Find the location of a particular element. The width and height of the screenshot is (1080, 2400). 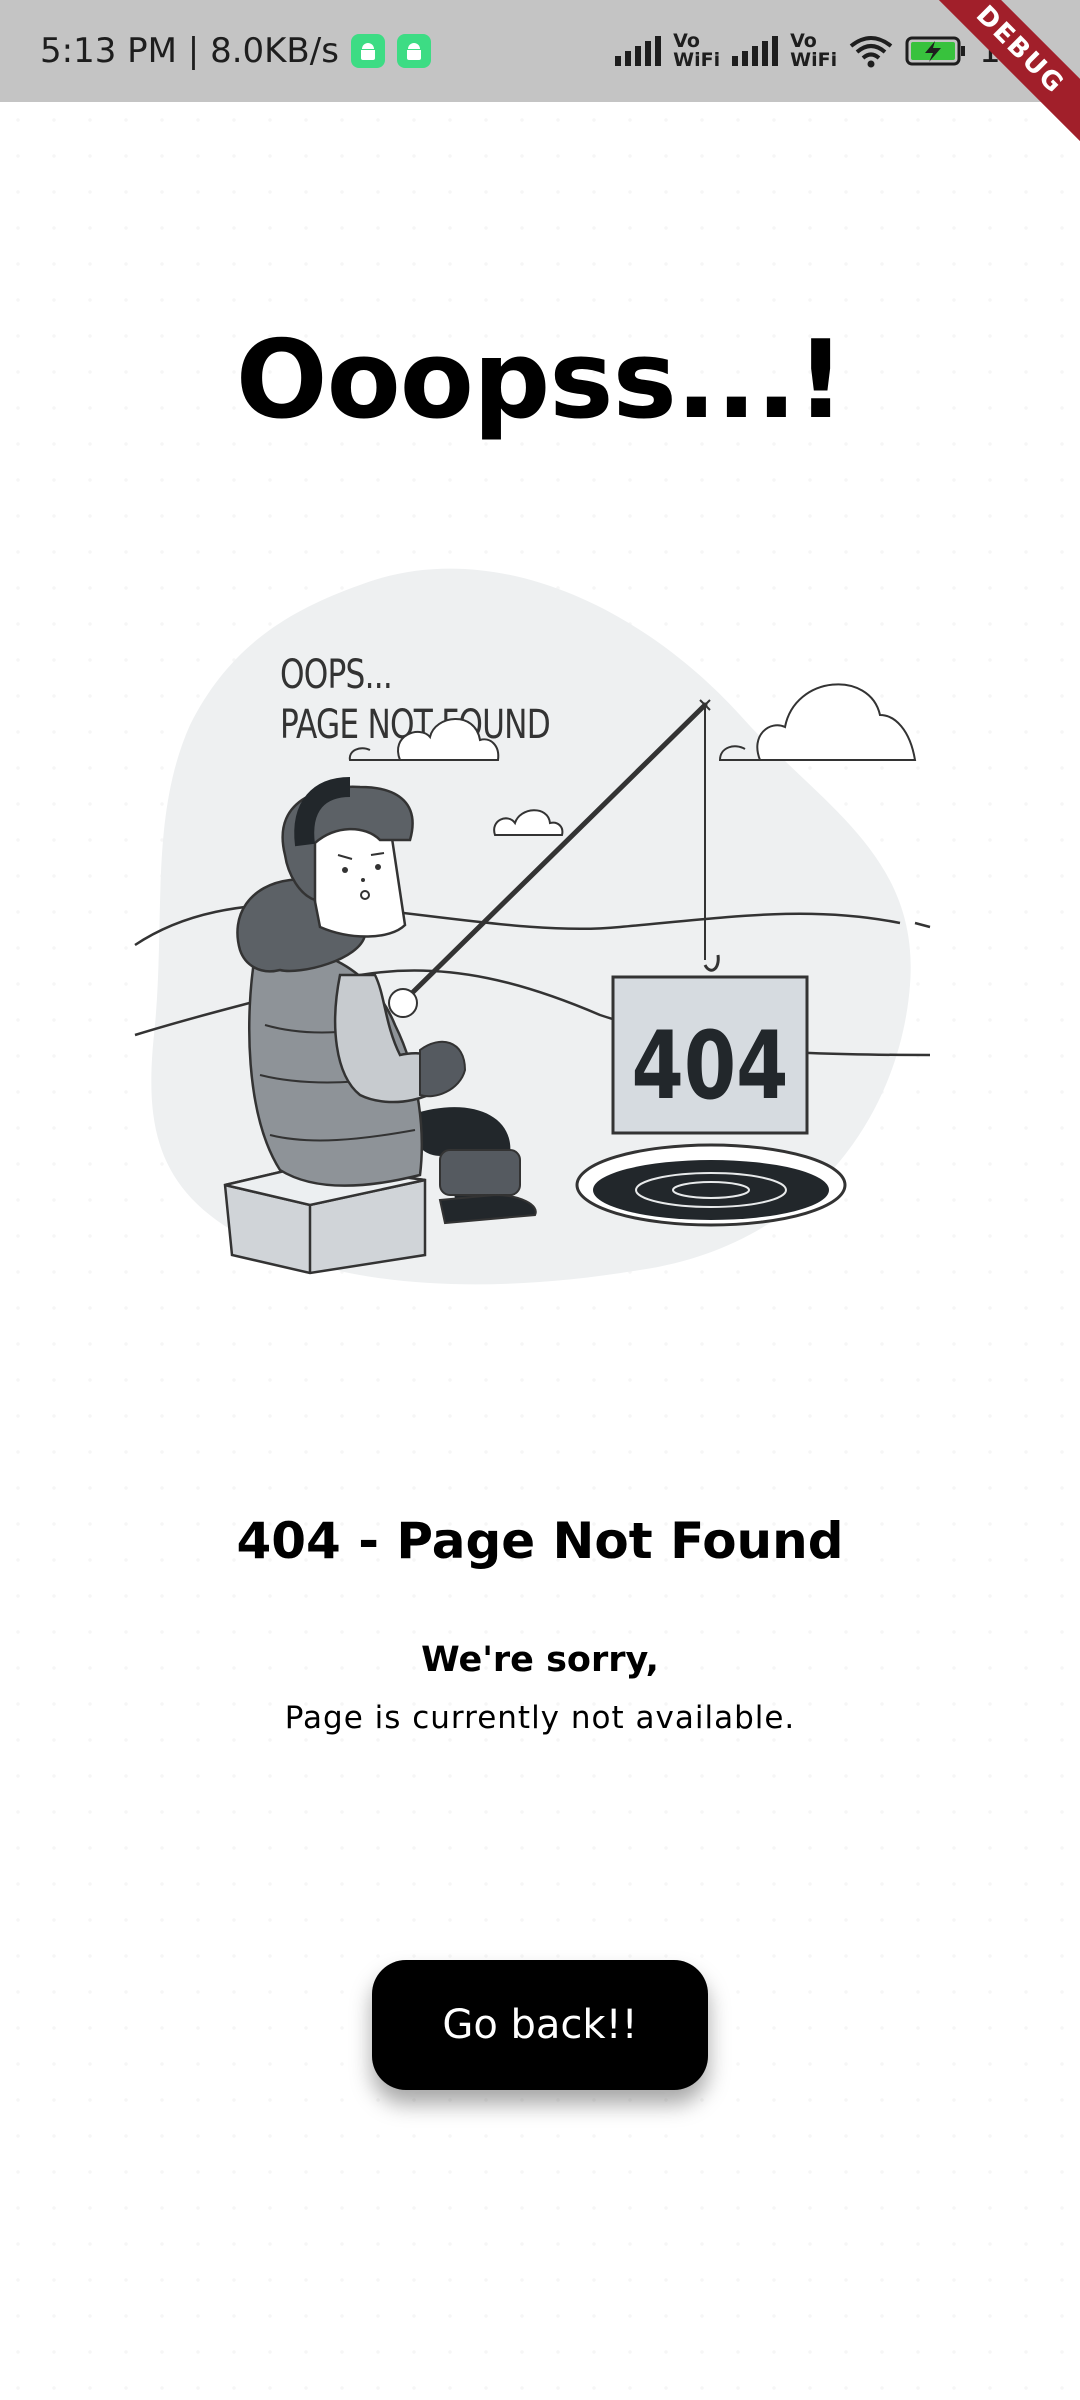

go-back-button: Go back!! is located at coordinates (540, 2025).